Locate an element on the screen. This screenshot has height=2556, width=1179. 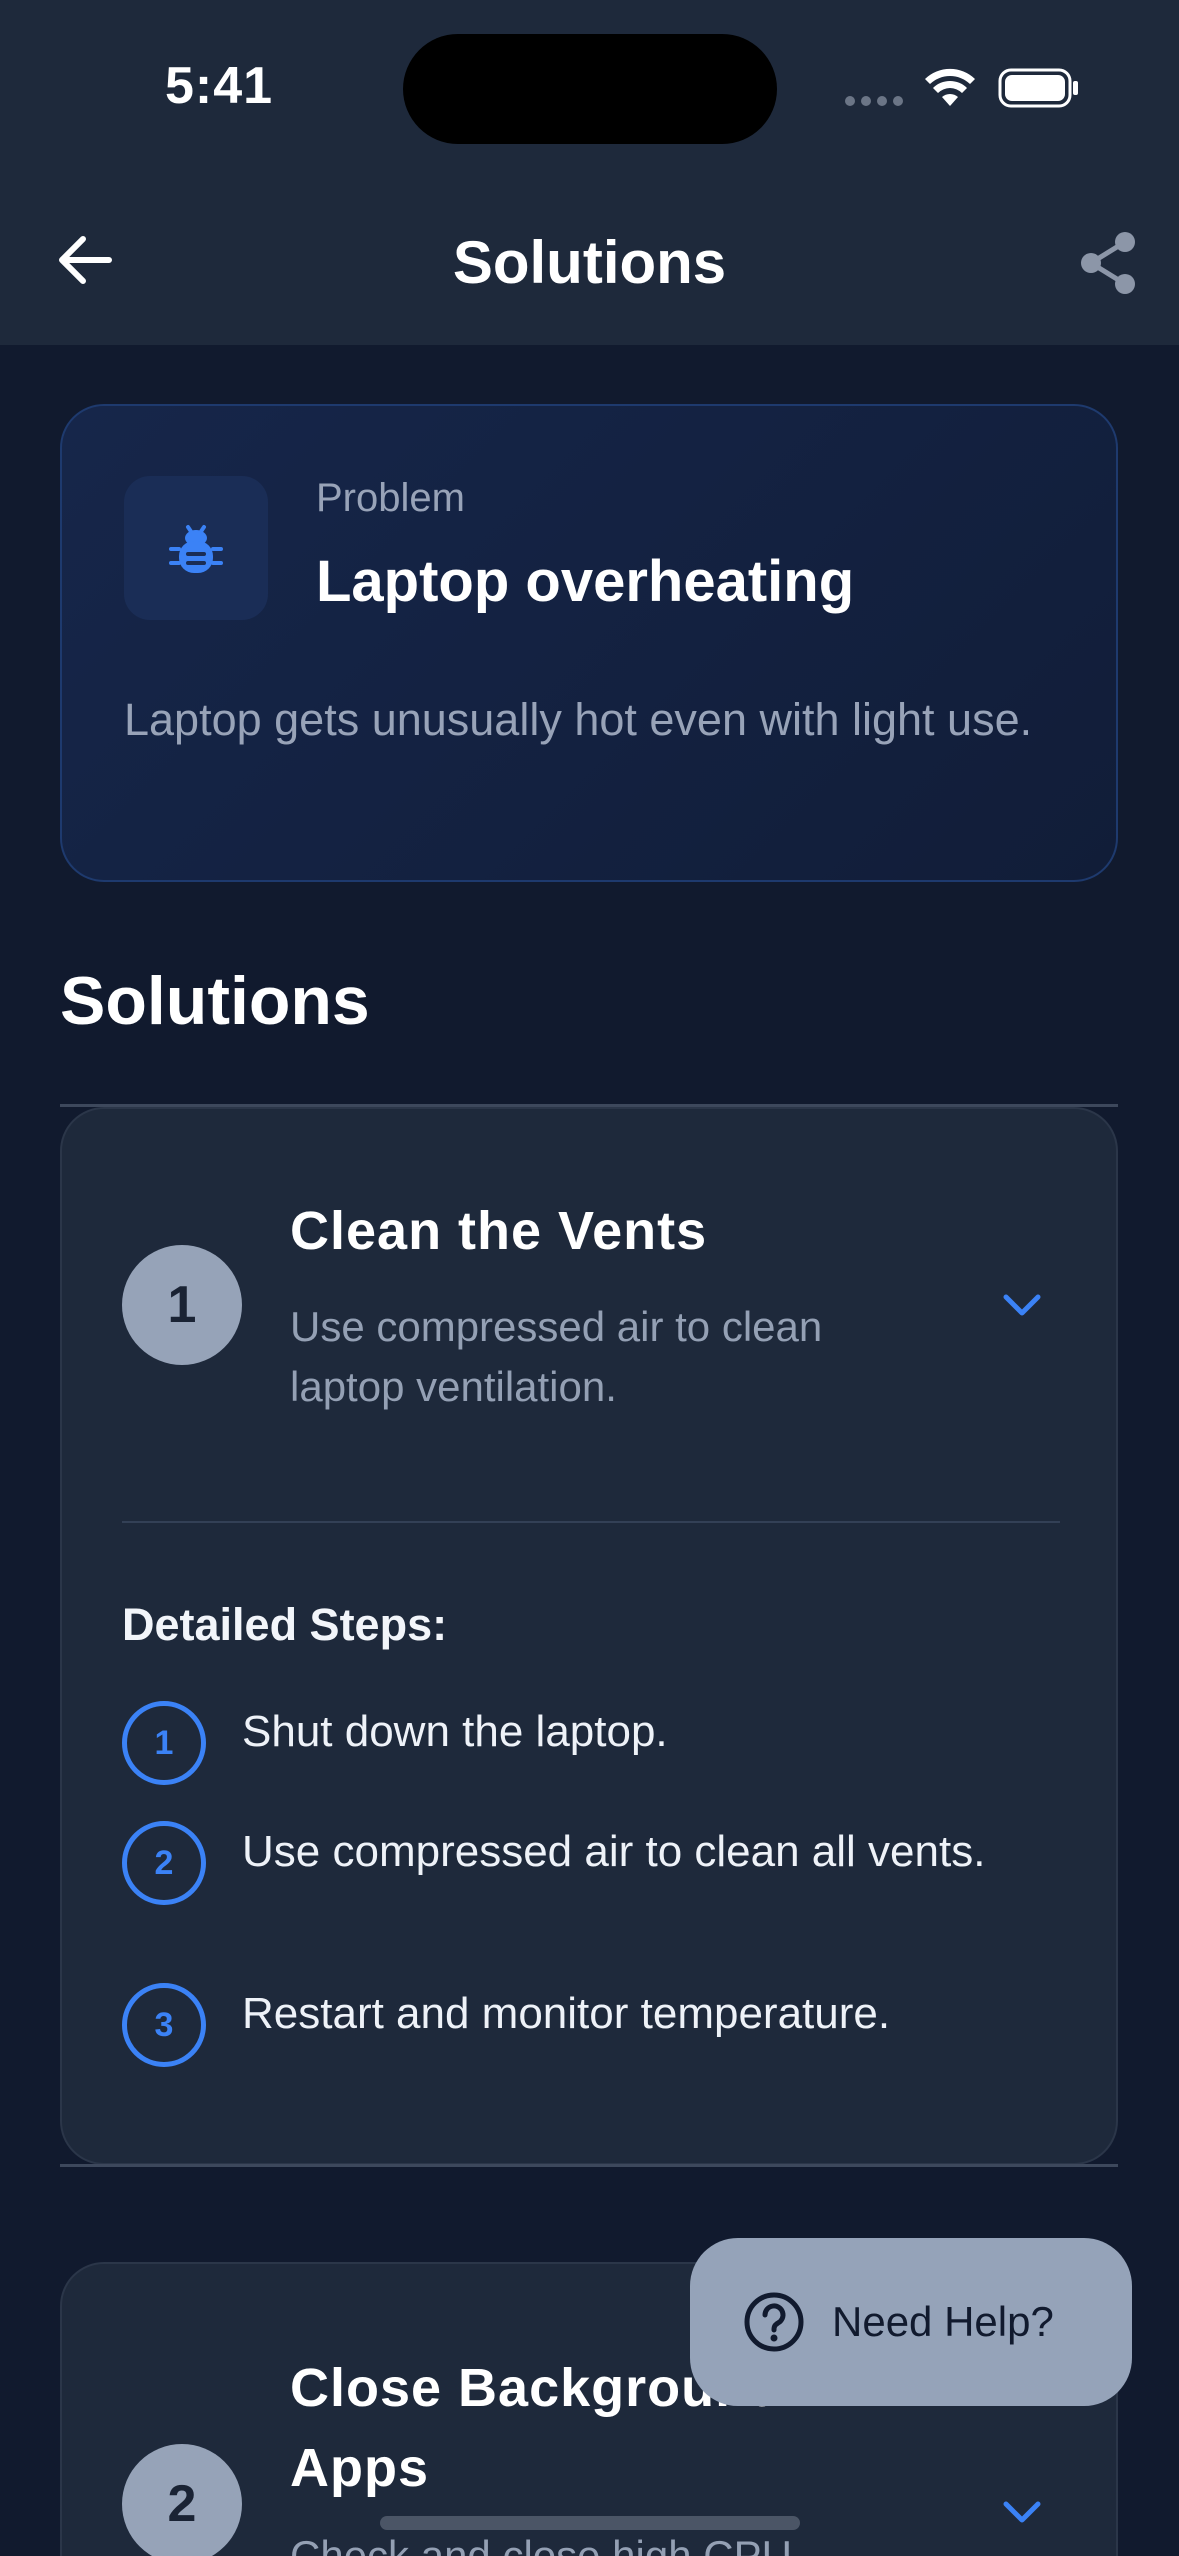
problem-icon-box is located at coordinates (196, 548).